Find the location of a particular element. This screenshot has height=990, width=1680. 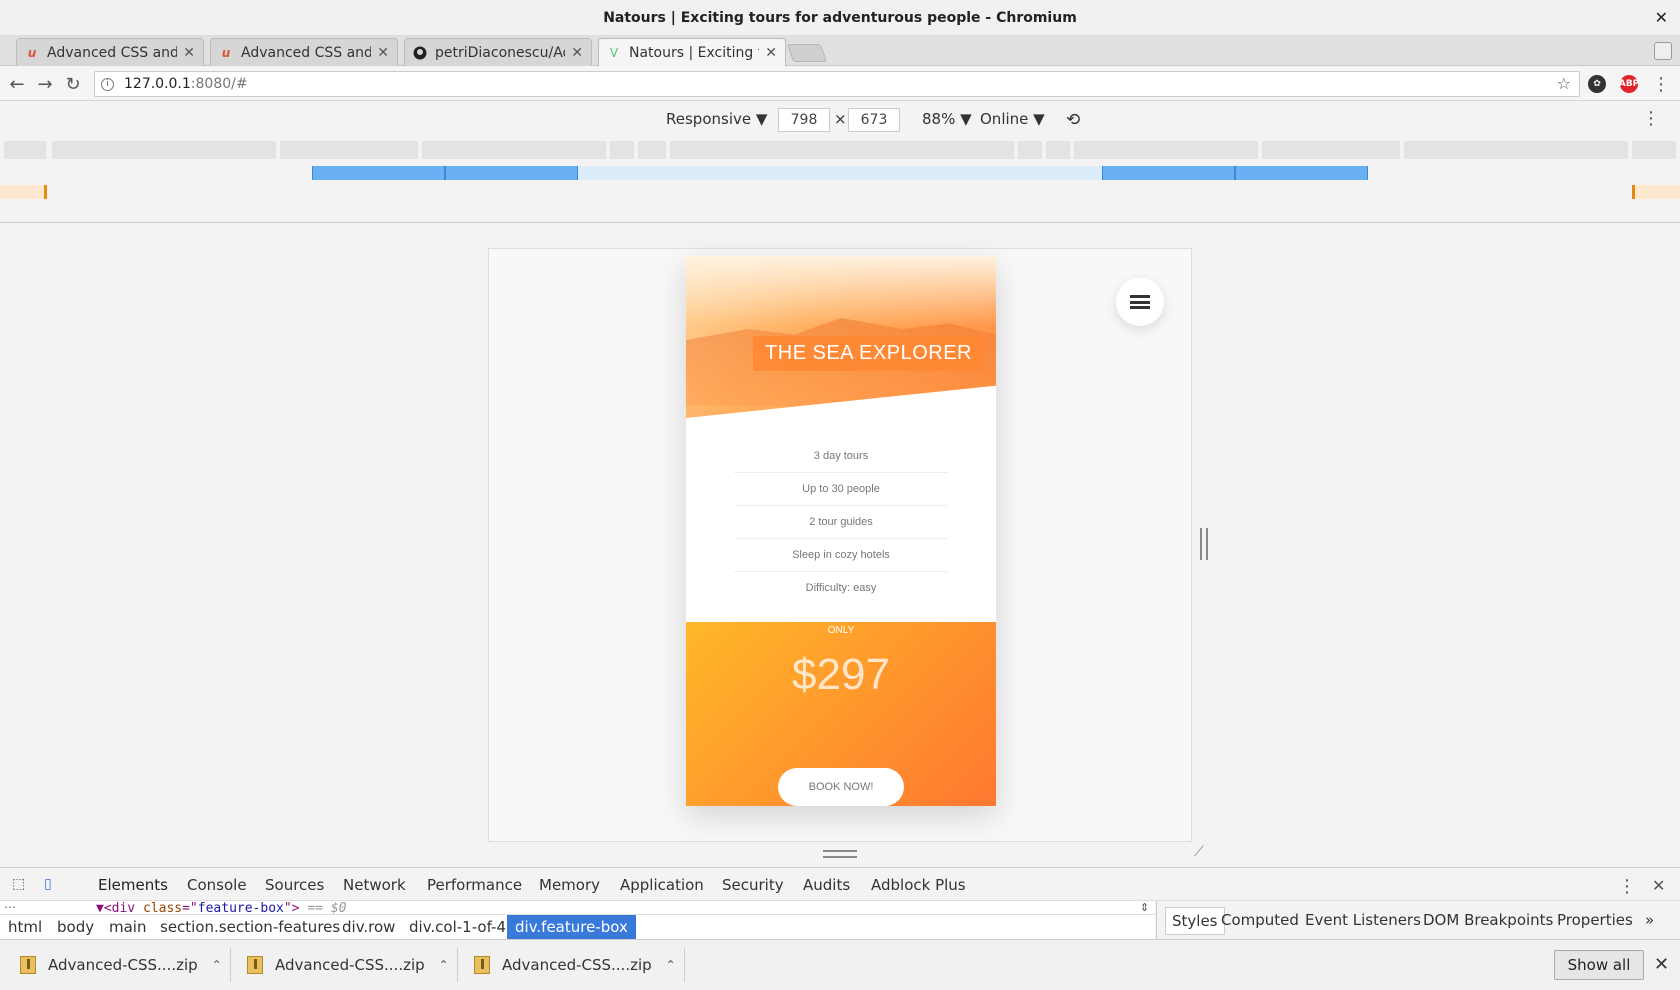

downloads-close-icon: ✕ is located at coordinates (1661, 964).